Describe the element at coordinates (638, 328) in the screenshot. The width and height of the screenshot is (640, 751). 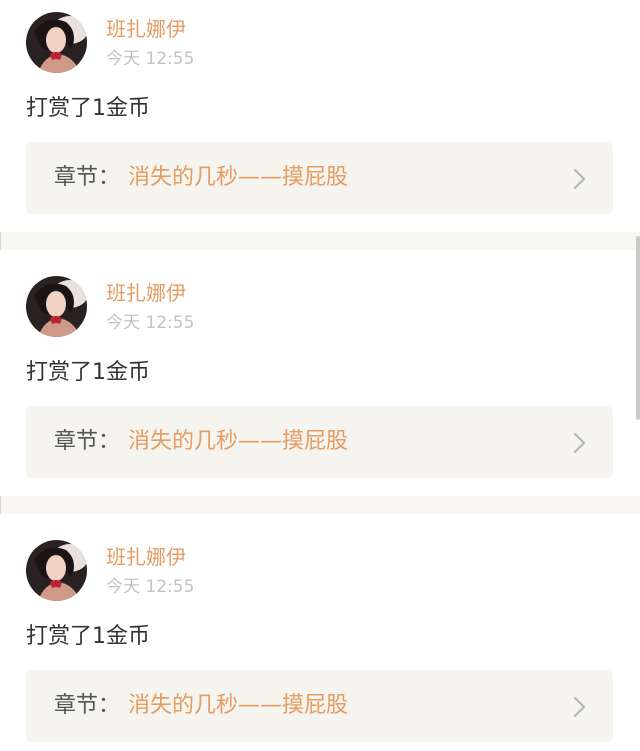
I see `scrollbar` at that location.